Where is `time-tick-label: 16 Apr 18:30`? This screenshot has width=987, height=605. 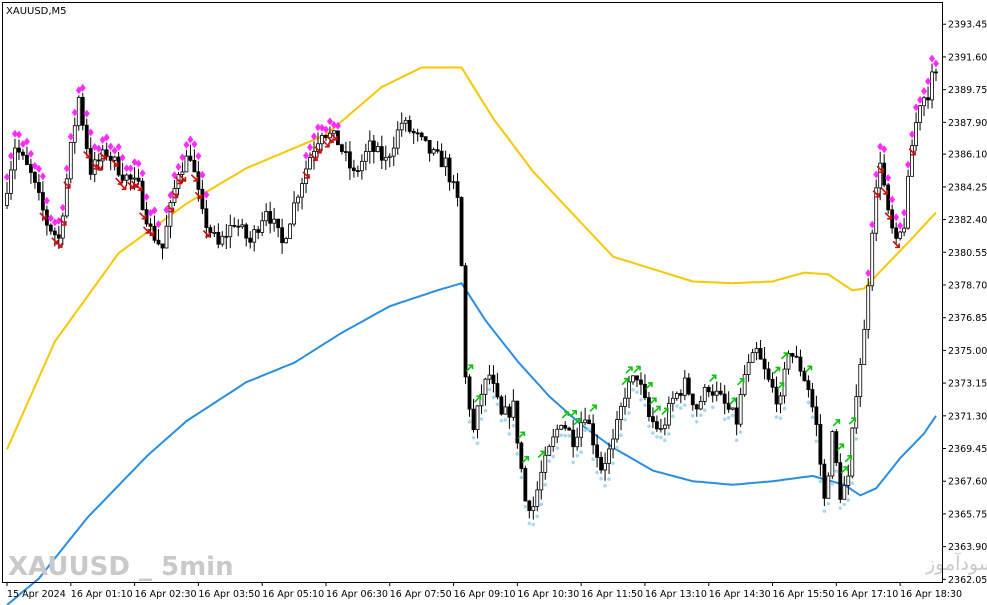 time-tick-label: 16 Apr 18:30 is located at coordinates (931, 594).